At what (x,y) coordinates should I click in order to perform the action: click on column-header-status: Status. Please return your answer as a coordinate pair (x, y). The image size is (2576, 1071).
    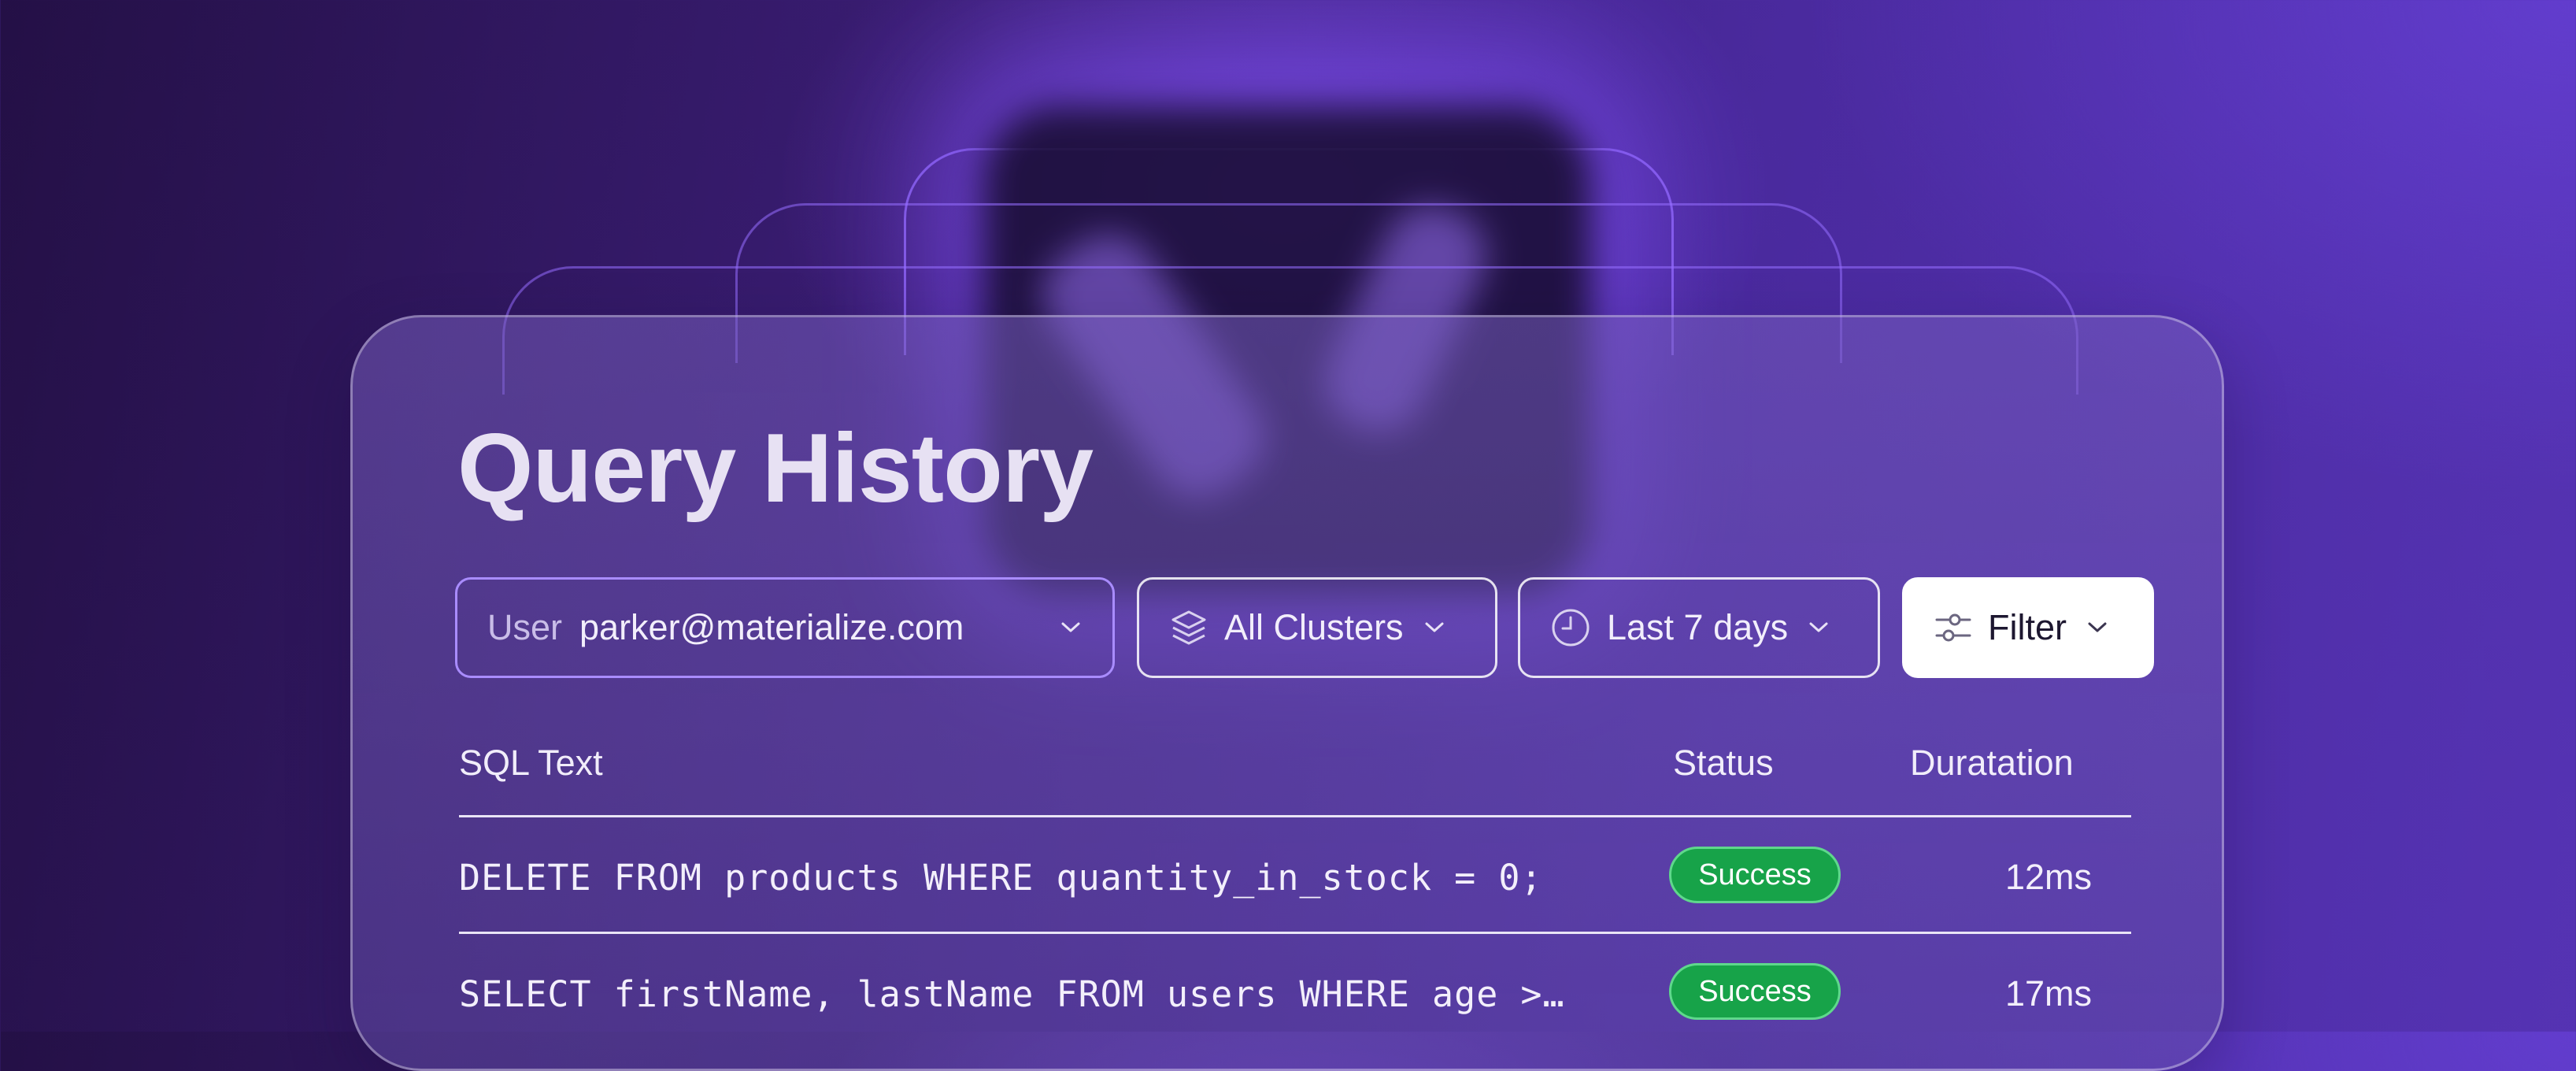
    Looking at the image, I should click on (1723, 763).